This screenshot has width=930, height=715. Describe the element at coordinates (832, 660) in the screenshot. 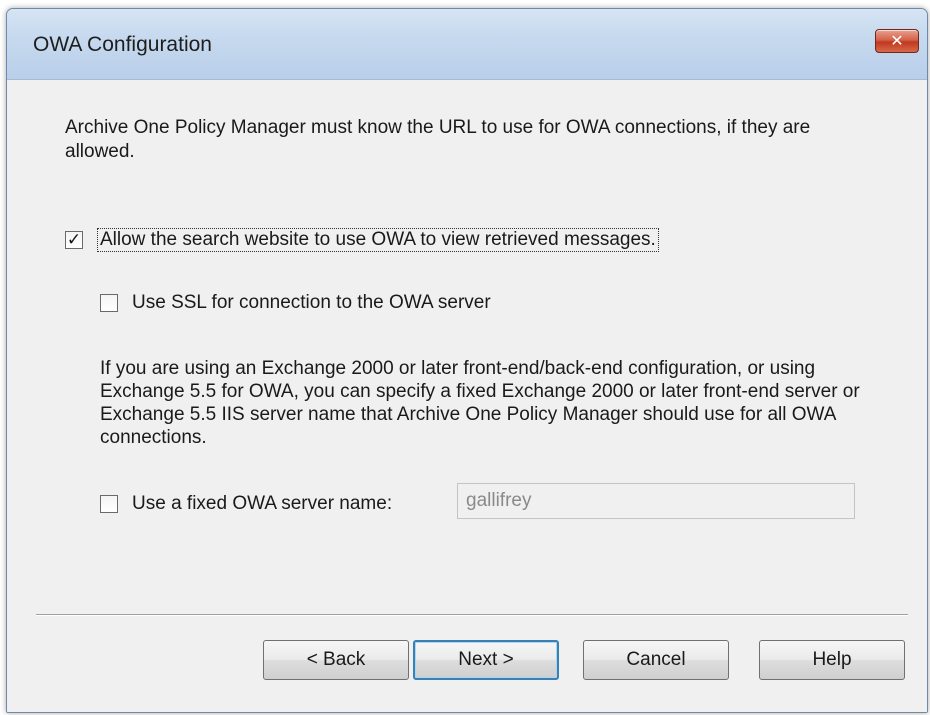

I see `help-button: Help` at that location.